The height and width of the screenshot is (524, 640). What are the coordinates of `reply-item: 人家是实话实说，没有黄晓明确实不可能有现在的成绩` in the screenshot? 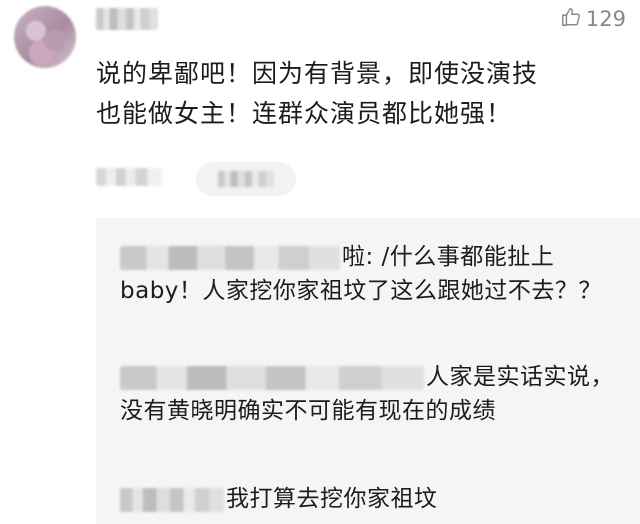 It's located at (370, 394).